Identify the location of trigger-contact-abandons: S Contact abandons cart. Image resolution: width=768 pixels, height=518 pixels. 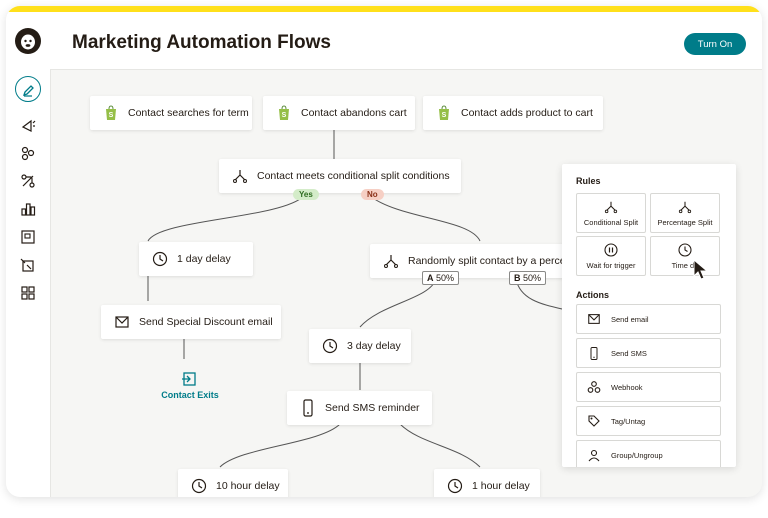
(339, 113).